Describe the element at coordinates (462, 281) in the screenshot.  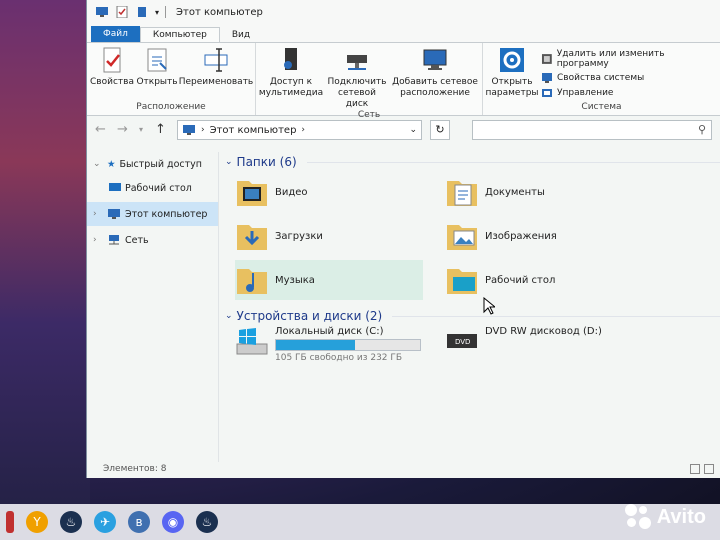
I see `desktop-folder-icon` at that location.